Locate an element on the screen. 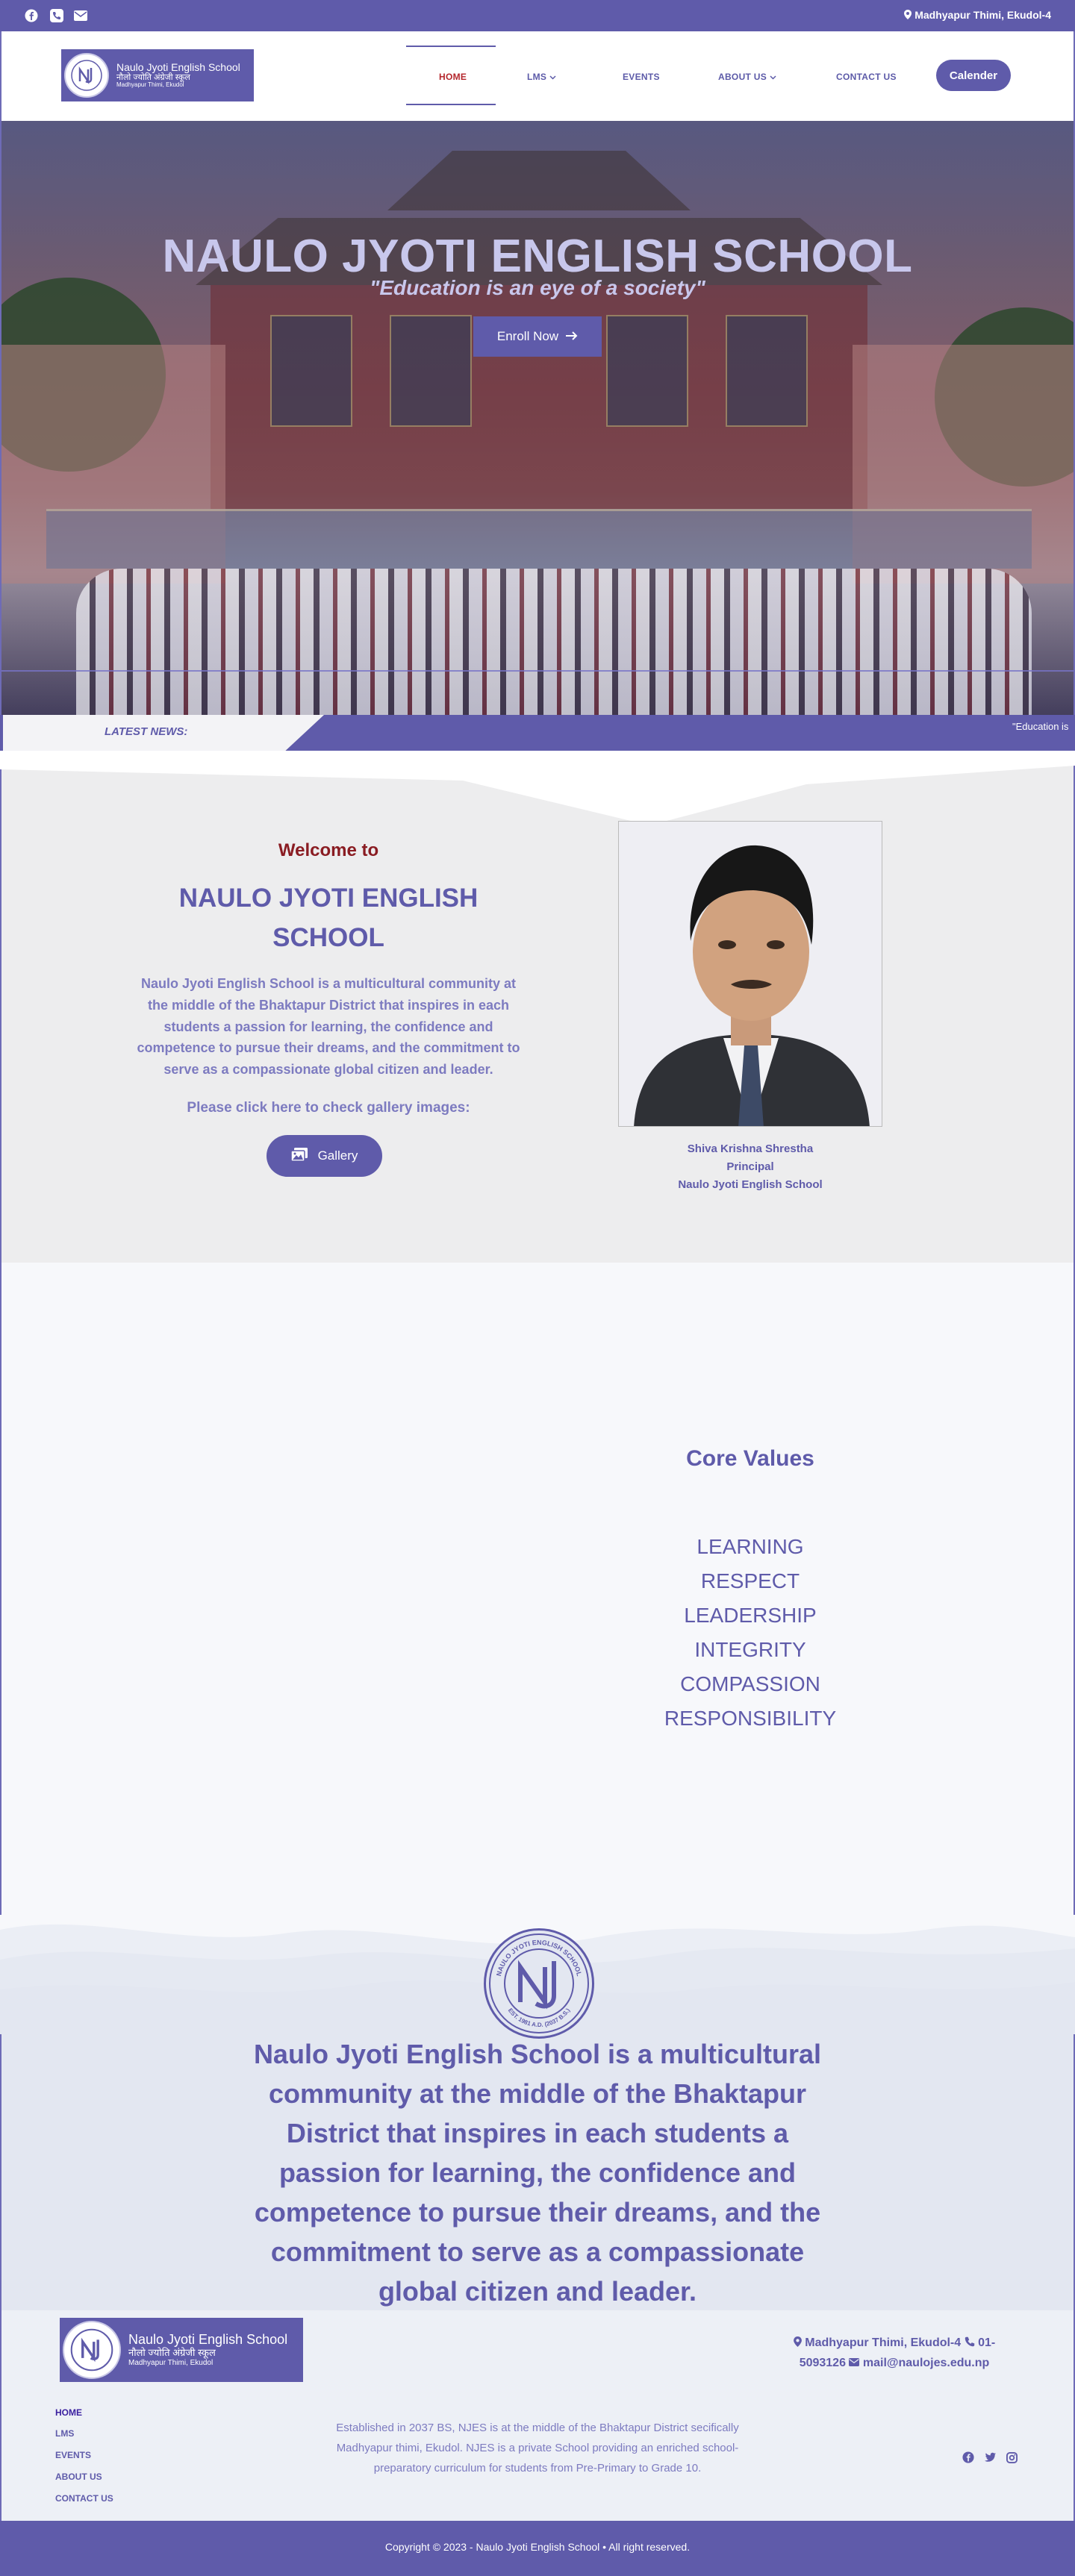 The height and width of the screenshot is (2576, 1075). footer-email: mail@naulojes.edu.np is located at coordinates (926, 2363).